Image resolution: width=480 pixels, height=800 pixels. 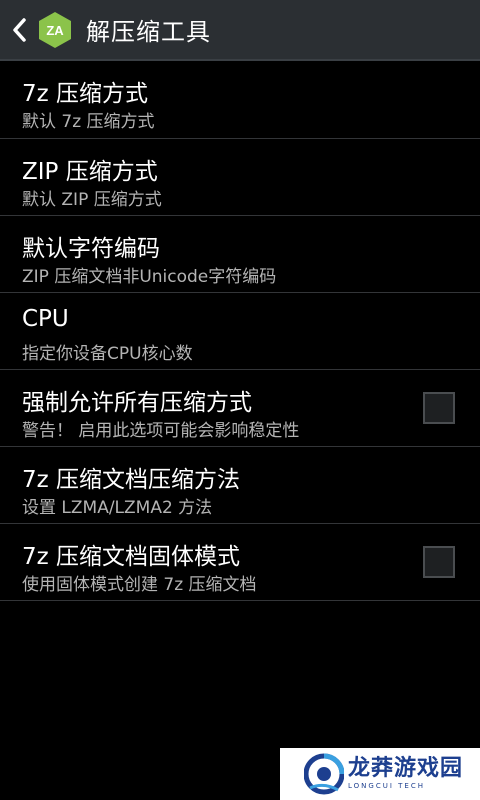 What do you see at coordinates (90, 172) in the screenshot?
I see `pref-title: ZIP 压缩方式` at bounding box center [90, 172].